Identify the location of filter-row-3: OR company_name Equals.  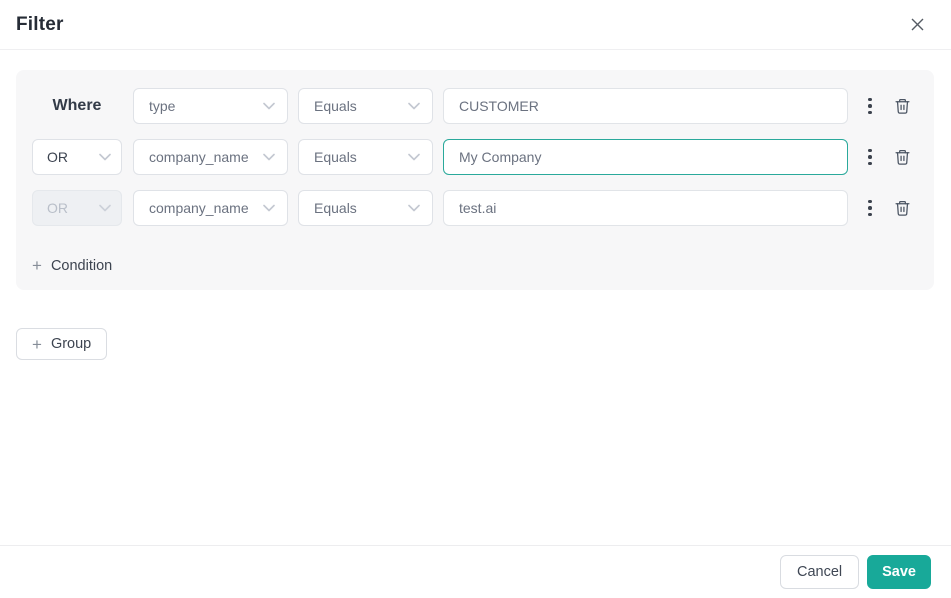
(475, 208).